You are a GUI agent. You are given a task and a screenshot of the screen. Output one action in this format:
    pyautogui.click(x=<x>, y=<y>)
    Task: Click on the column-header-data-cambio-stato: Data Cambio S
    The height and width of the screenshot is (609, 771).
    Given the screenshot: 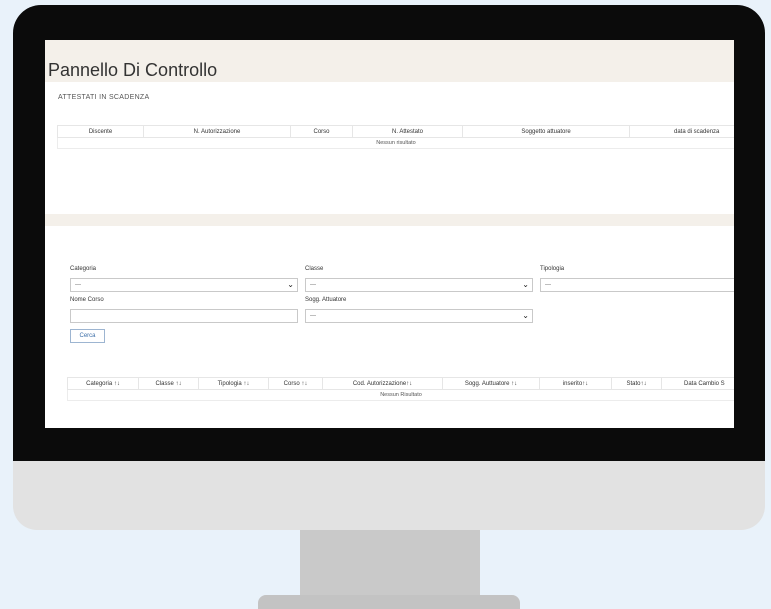 What is the action you would take?
    pyautogui.click(x=697, y=383)
    